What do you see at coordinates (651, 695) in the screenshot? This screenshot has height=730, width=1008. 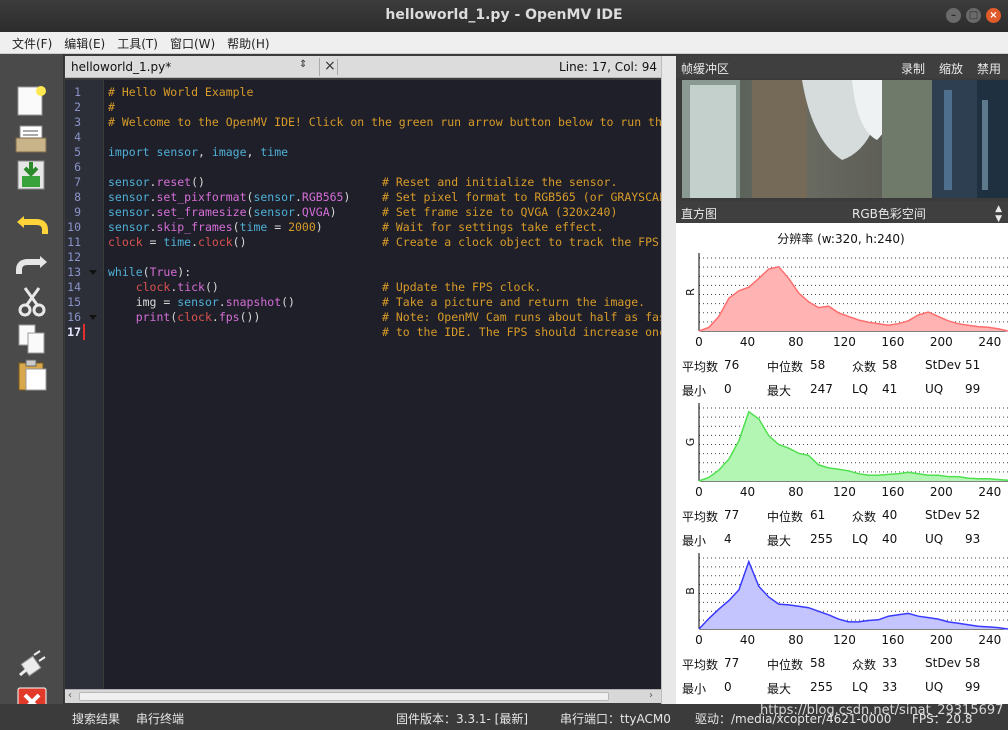 I see `scroll-right-icon: ›` at bounding box center [651, 695].